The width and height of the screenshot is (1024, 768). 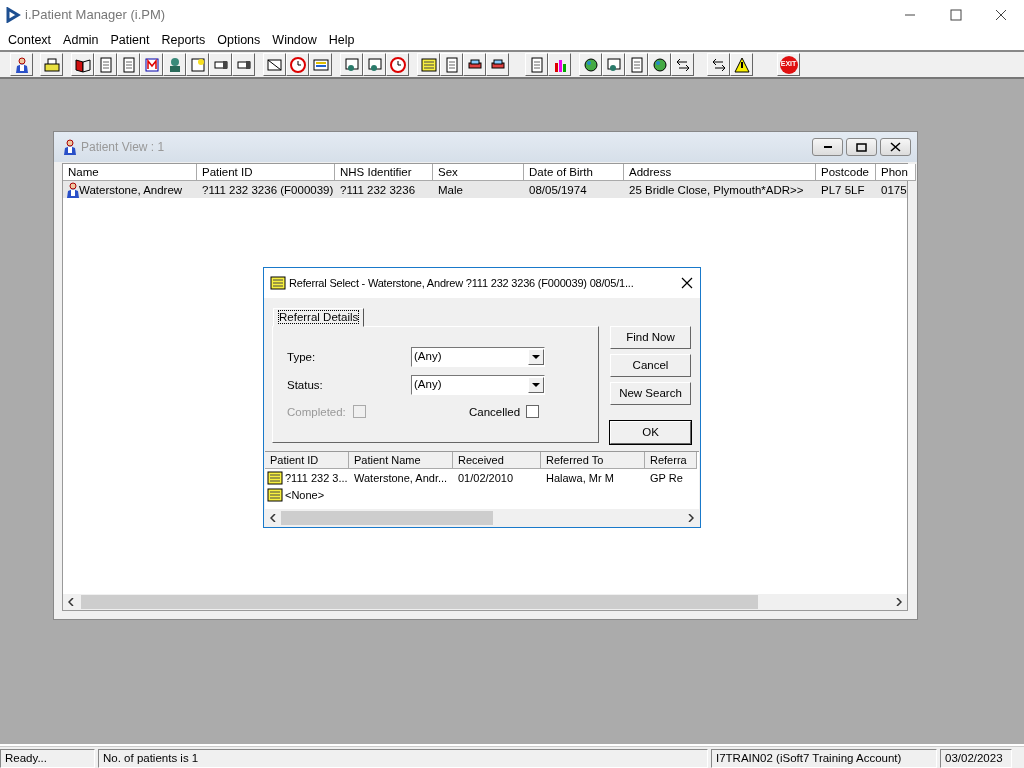 I want to click on restore-icon, so click(x=861, y=147).